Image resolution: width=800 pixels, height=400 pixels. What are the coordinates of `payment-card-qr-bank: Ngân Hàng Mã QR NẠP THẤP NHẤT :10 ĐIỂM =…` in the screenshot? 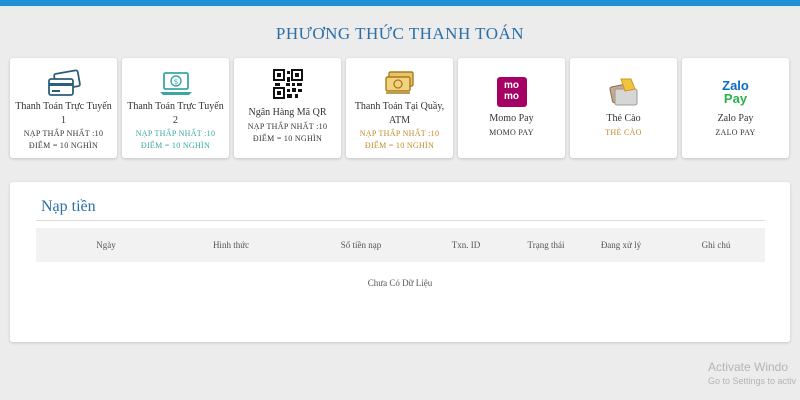 It's located at (287, 108).